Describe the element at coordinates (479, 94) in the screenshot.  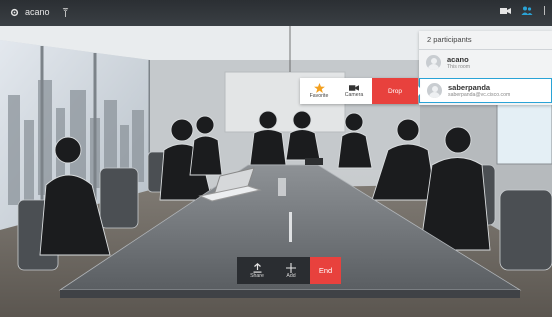
I see `participant-subtitle: saberpanda@vc.cisco.com` at that location.